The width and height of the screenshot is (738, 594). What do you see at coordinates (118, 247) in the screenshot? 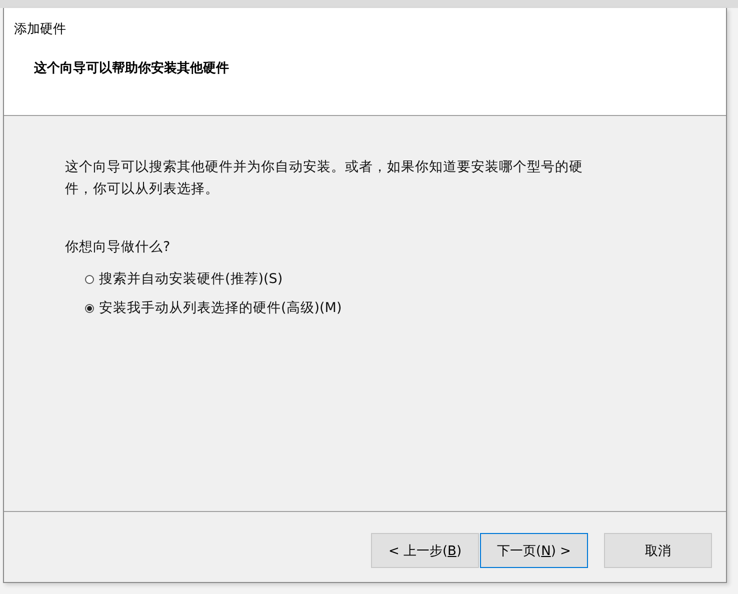
I see `question-text: 你想向导做什么?` at bounding box center [118, 247].